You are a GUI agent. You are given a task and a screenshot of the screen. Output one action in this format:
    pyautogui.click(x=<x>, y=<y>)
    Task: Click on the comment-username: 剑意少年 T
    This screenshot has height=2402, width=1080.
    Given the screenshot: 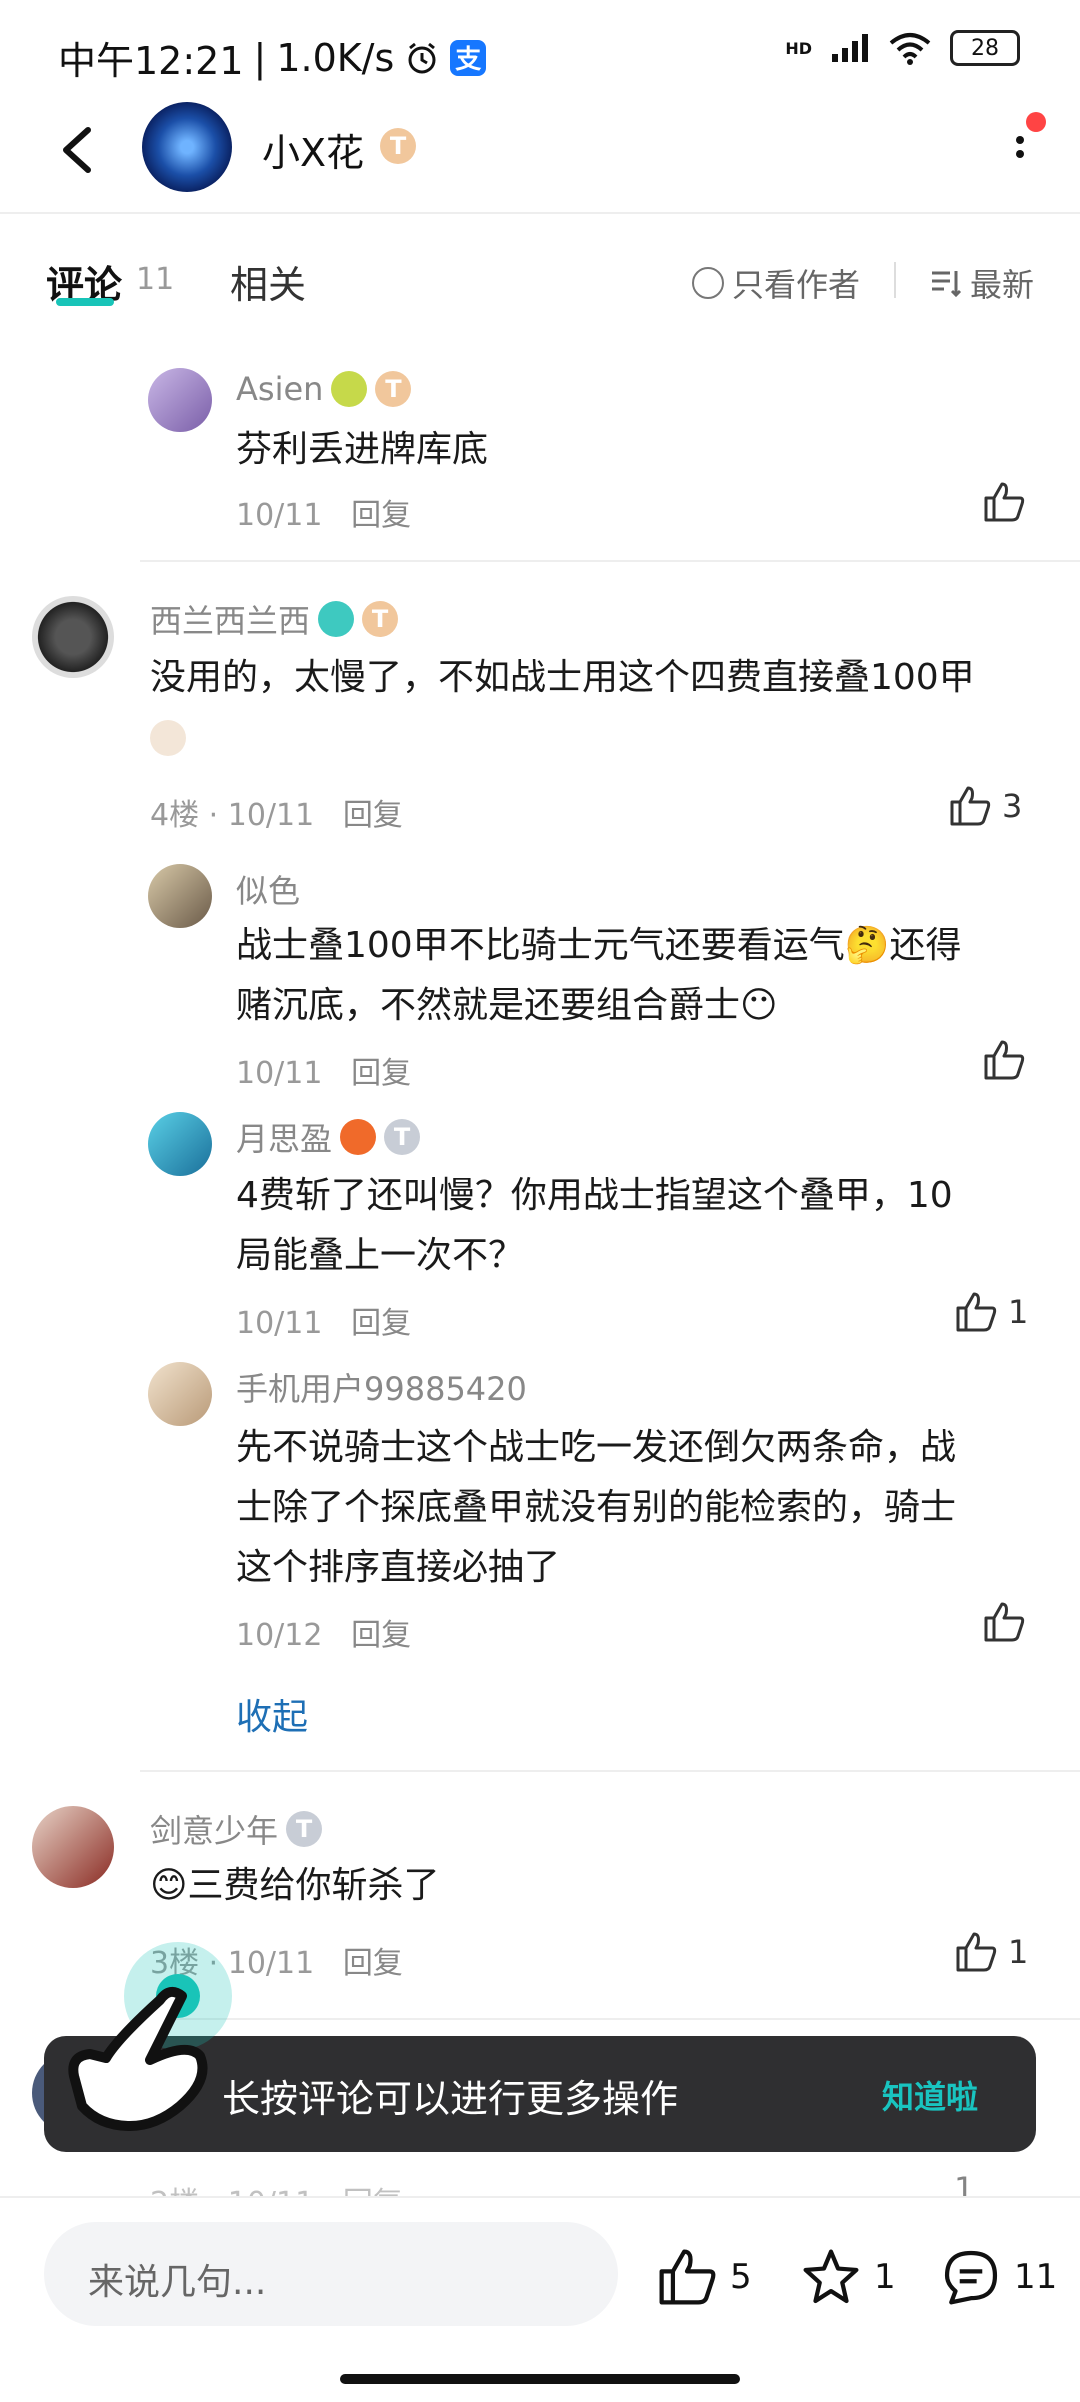 What is the action you would take?
    pyautogui.click(x=236, y=1829)
    